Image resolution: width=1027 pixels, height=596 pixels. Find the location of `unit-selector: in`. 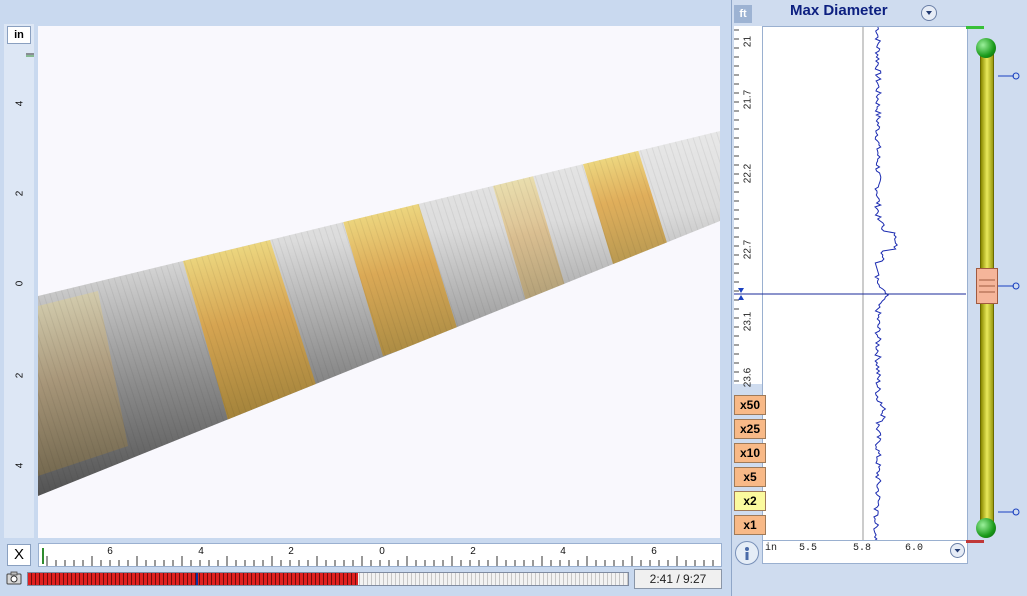

unit-selector: in is located at coordinates (19, 35).